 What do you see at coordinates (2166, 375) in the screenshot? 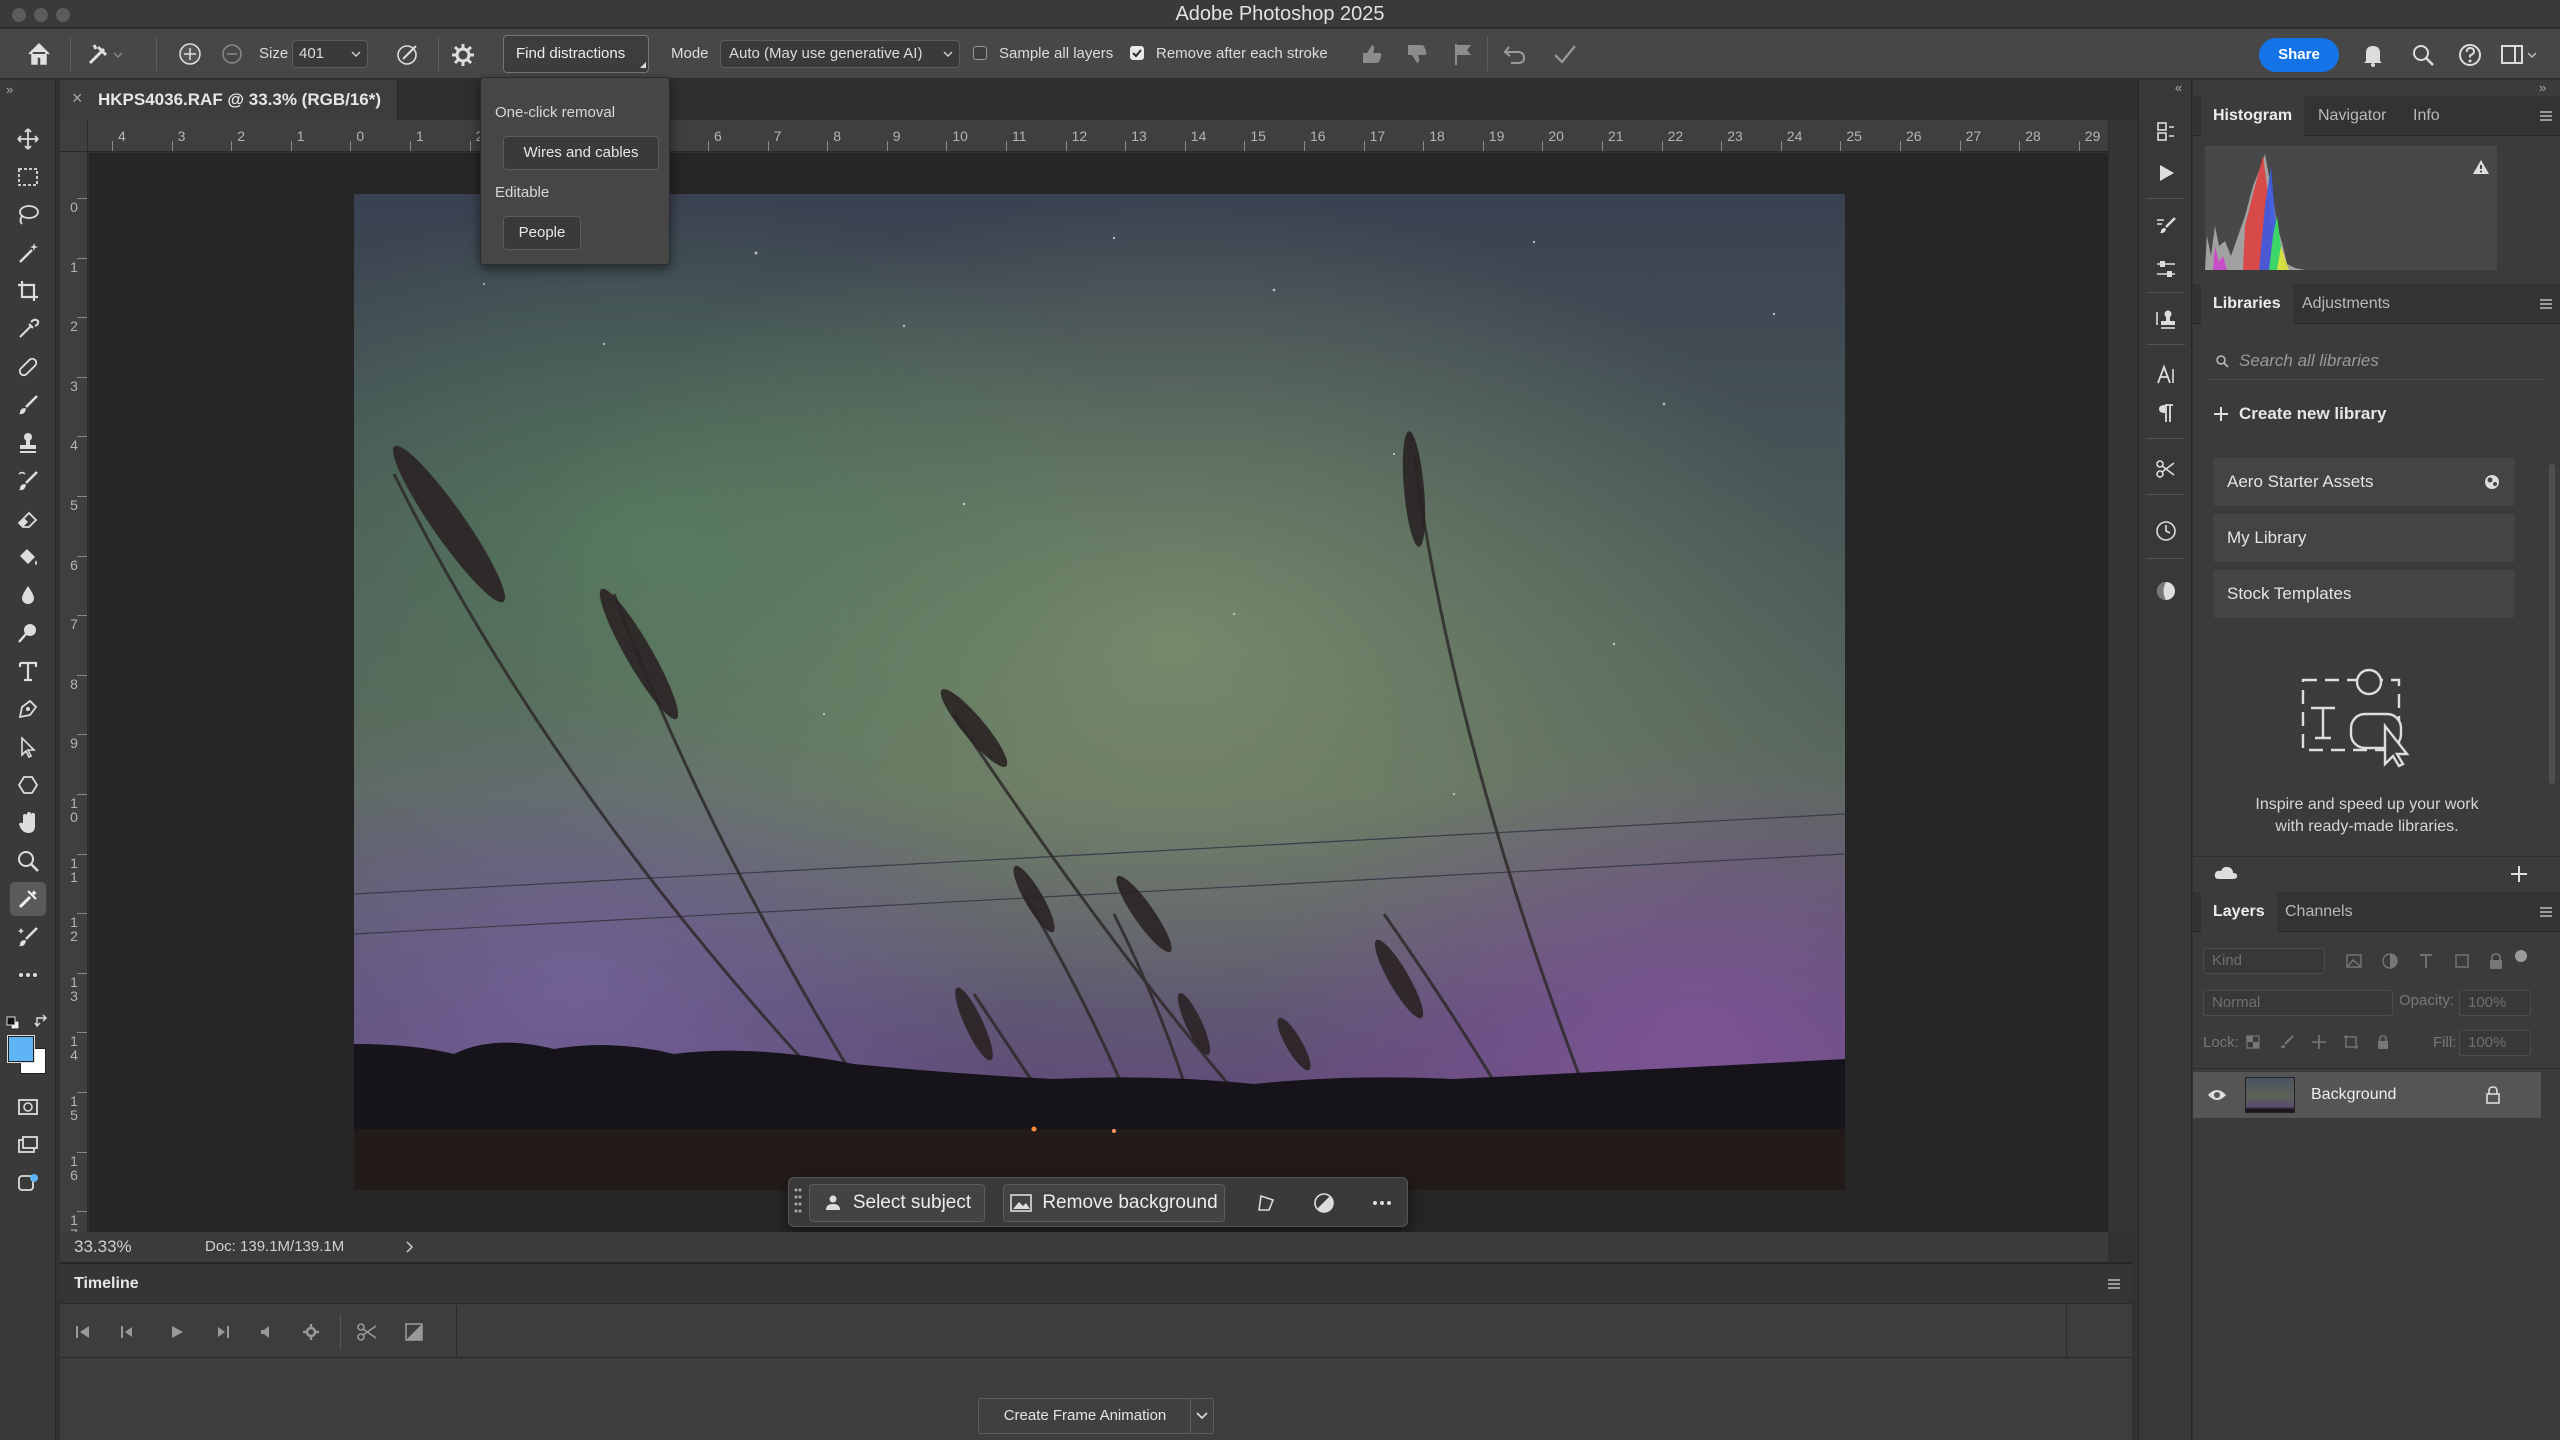
I see `character-icon` at bounding box center [2166, 375].